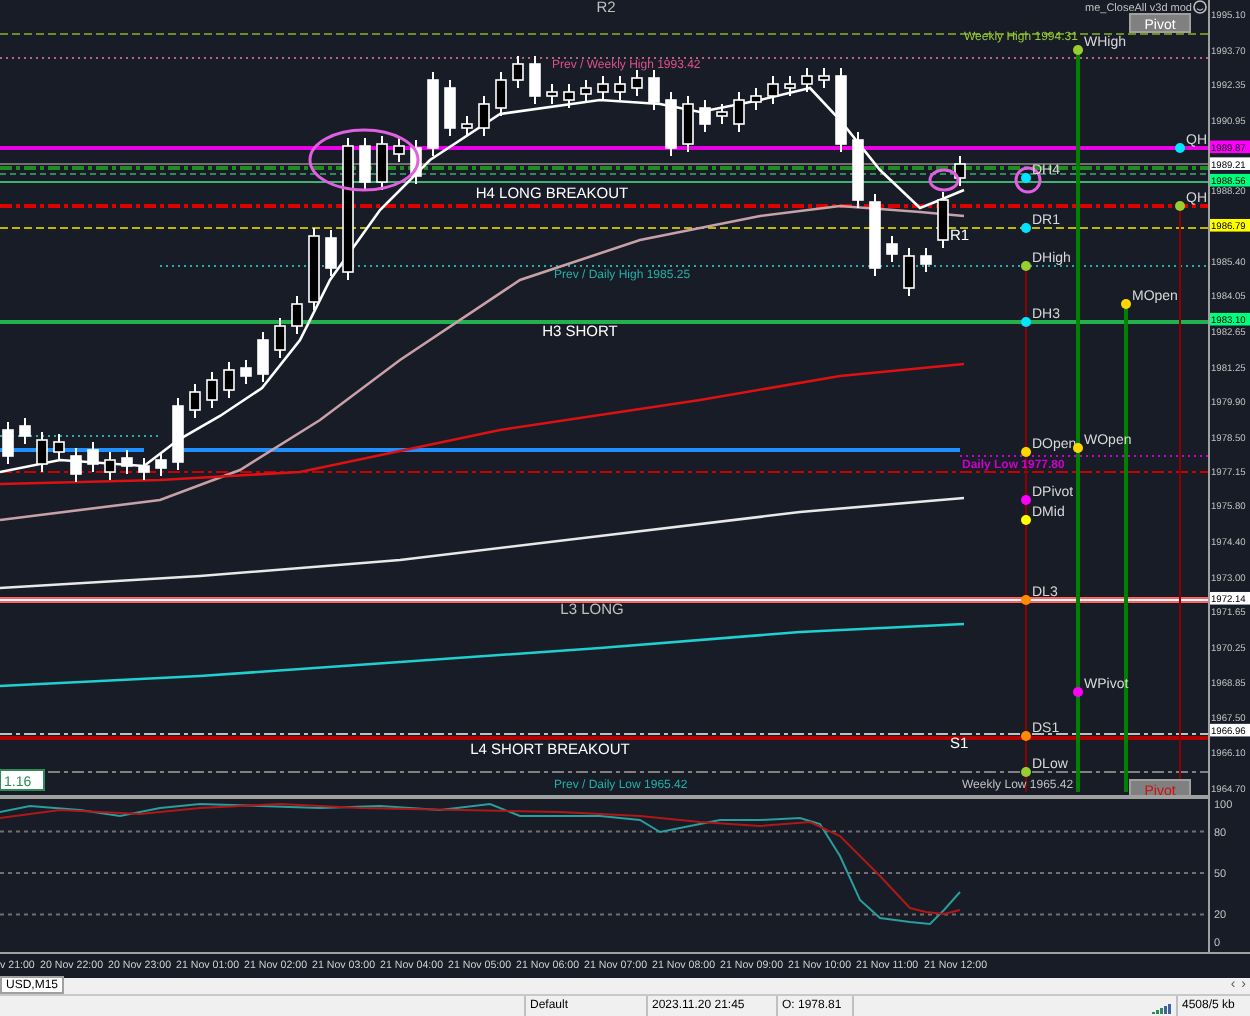 This screenshot has width=1250, height=1016. I want to click on smiley-icon, so click(1200, 7).